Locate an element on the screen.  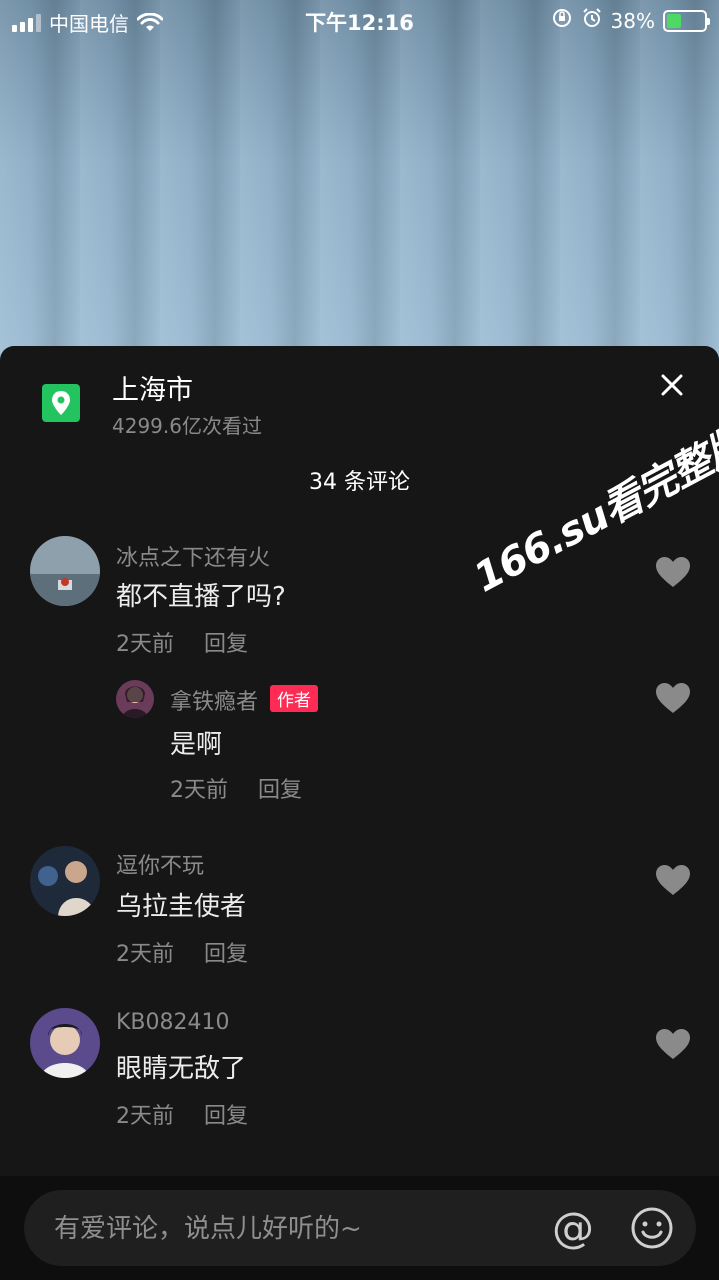
author-badge: 作者 is located at coordinates (294, 698).